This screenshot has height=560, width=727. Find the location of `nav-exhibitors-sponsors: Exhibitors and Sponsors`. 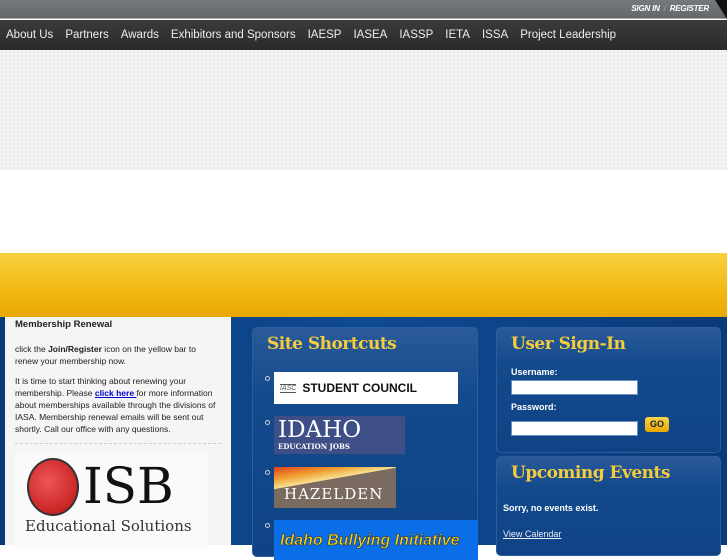

nav-exhibitors-sponsors: Exhibitors and Sponsors is located at coordinates (233, 35).